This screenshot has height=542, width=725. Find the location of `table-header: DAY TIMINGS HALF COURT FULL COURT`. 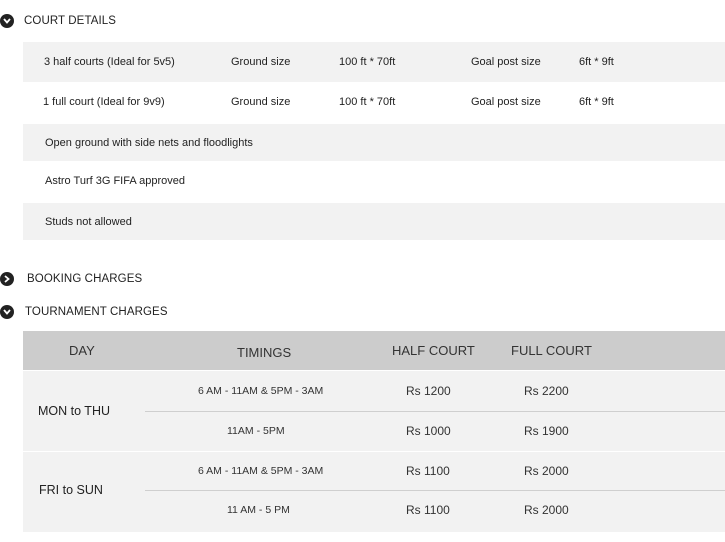

table-header: DAY TIMINGS HALF COURT FULL COURT is located at coordinates (374, 350).